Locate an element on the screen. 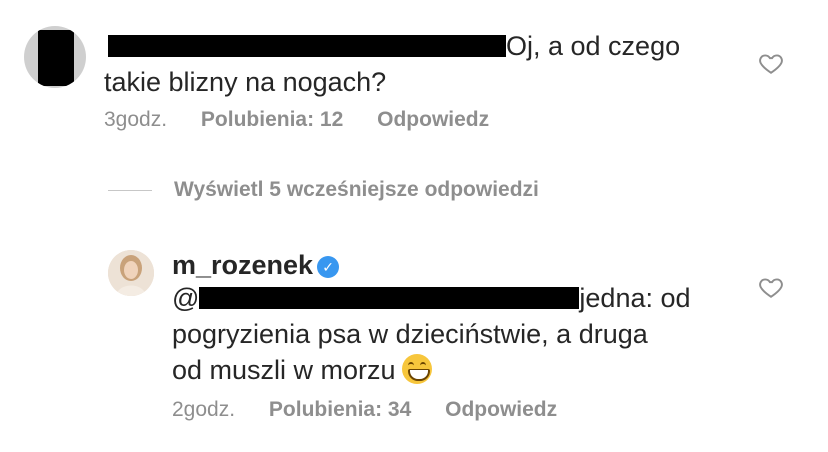 Image resolution: width=828 pixels, height=452 pixels. comment-text-line2: pogryzienia psa w dzieciństwie, a druga is located at coordinates (410, 334).